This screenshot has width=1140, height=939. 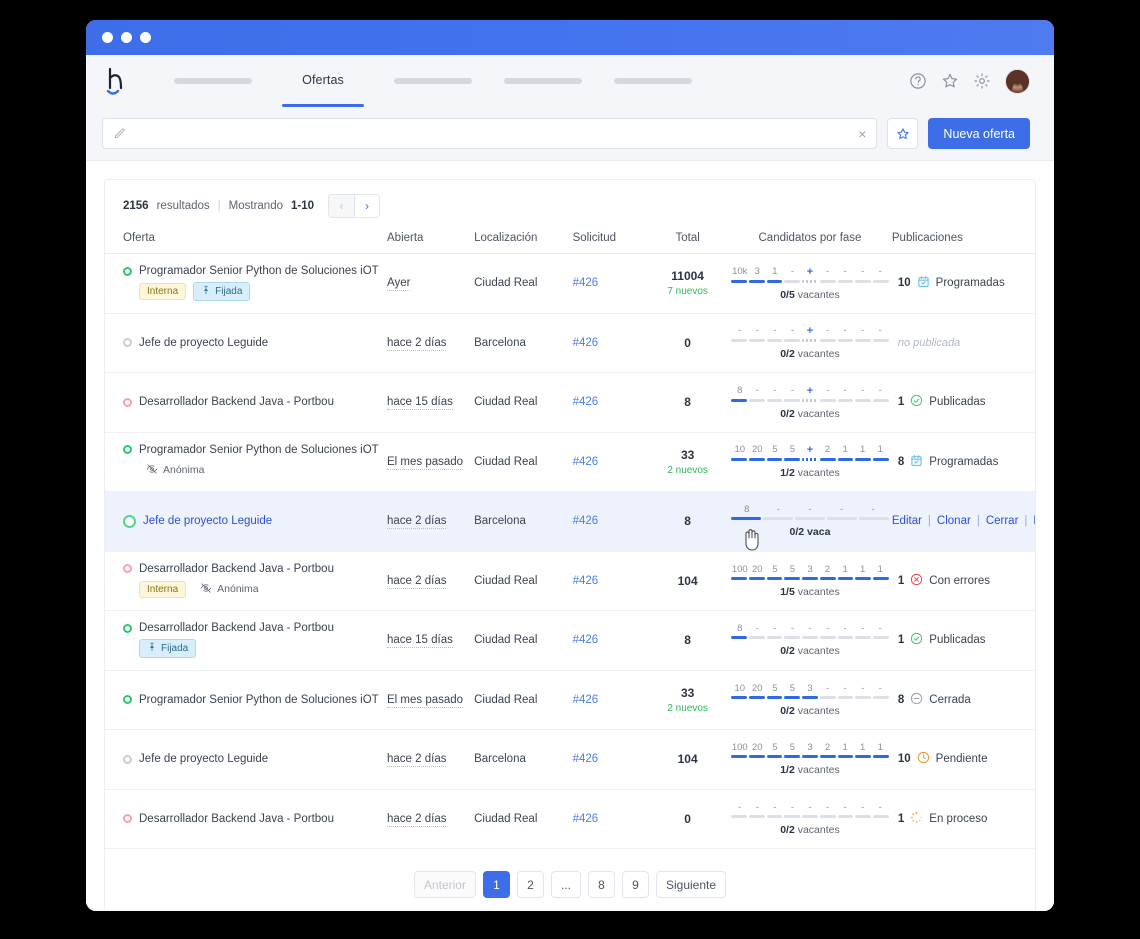 I want to click on publication-status: 1 En proceso, so click(x=963, y=819).